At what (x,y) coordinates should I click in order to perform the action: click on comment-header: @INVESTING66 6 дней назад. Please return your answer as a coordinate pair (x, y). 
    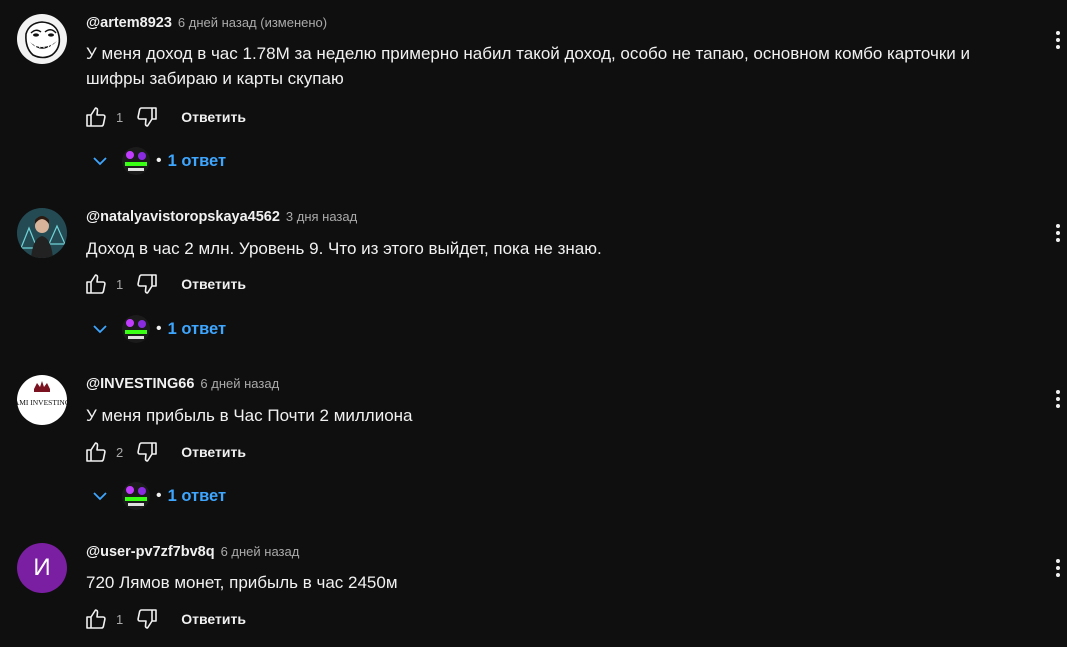
    Looking at the image, I should click on (182, 384).